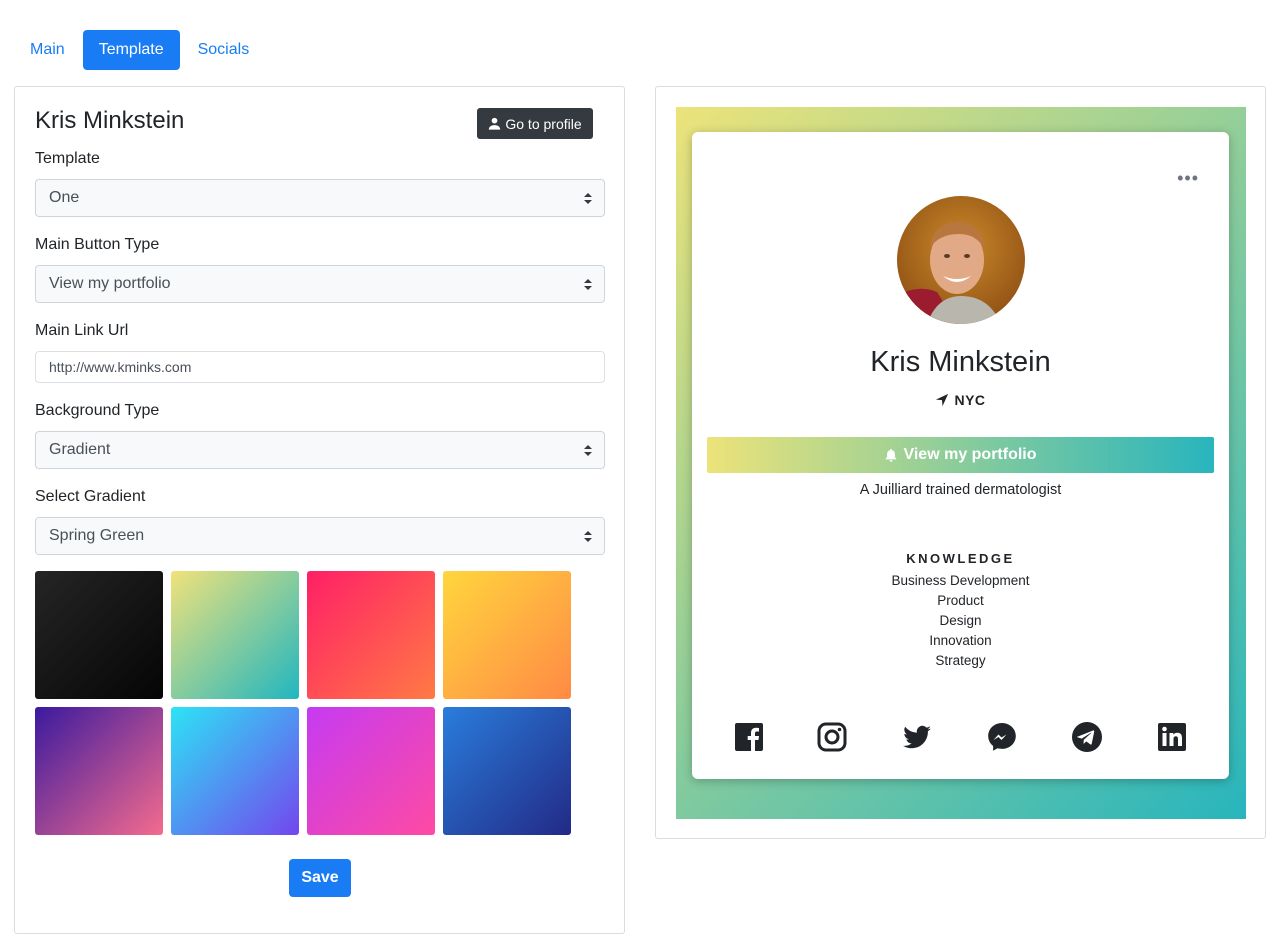 The height and width of the screenshot is (939, 1276). I want to click on tab-bar: Main Template Socials, so click(139, 50).